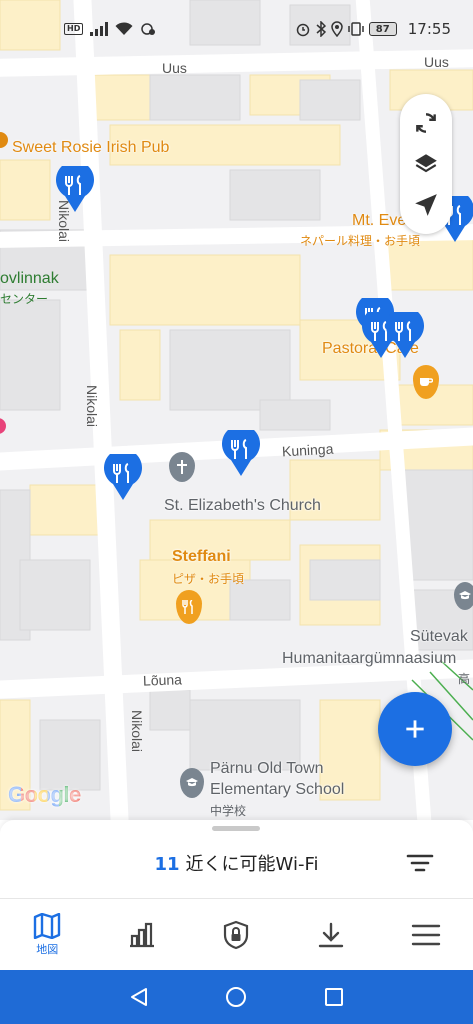 The image size is (473, 1024). I want to click on vpn-shield-icon, so click(236, 934).